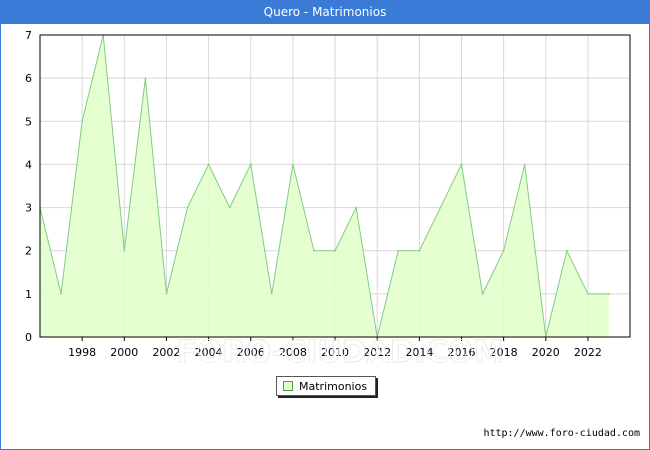 The width and height of the screenshot is (650, 450). I want to click on y-tick-label: 5, so click(28, 121).